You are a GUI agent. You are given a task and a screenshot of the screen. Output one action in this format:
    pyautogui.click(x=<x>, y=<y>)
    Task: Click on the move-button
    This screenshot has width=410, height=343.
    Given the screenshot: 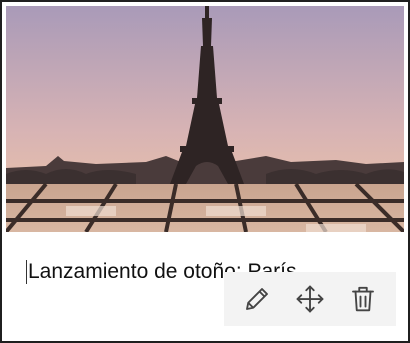 What is the action you would take?
    pyautogui.click(x=310, y=299)
    